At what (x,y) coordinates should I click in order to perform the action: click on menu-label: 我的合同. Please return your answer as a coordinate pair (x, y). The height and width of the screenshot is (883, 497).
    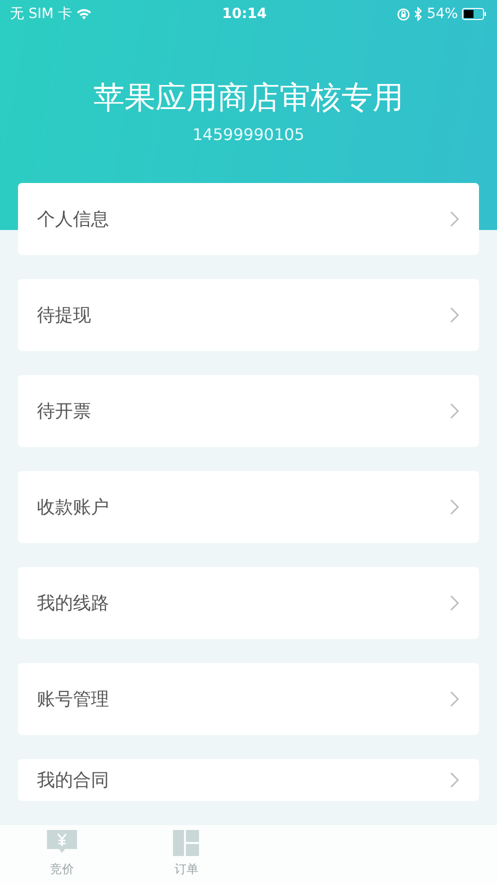
    Looking at the image, I should click on (73, 780).